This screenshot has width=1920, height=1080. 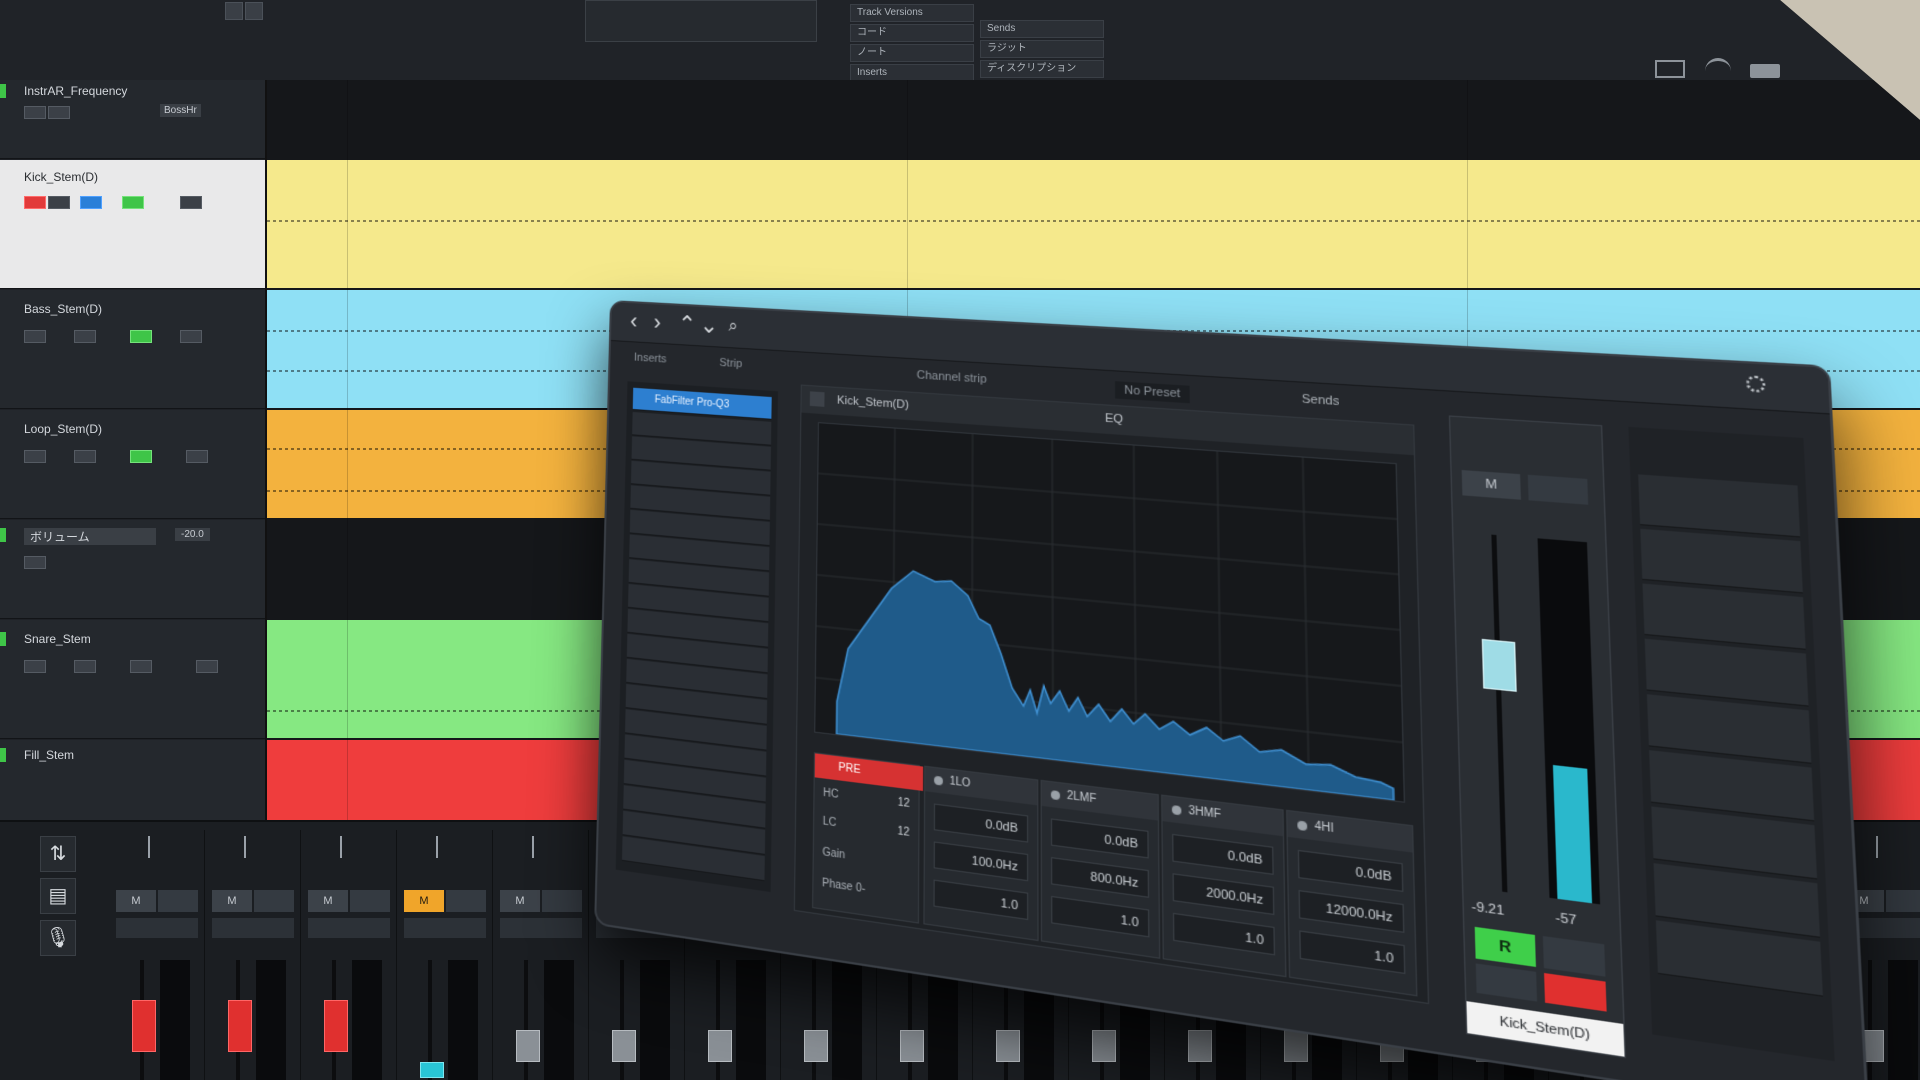 What do you see at coordinates (912, 13) in the screenshot?
I see `menu-track-versions: Track Versions` at bounding box center [912, 13].